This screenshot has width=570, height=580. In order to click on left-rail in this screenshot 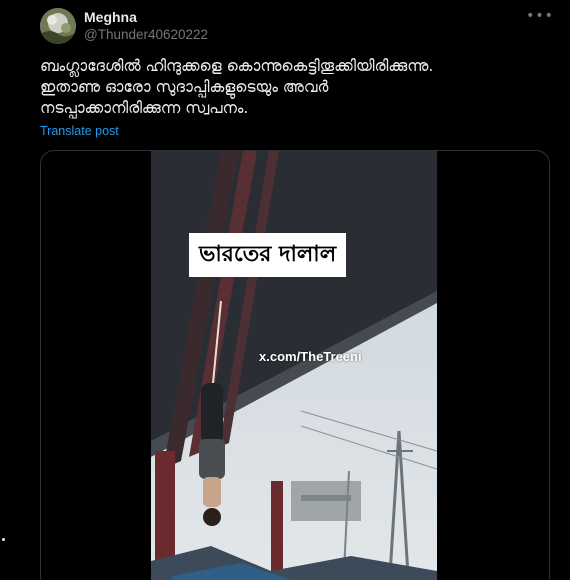, I will do `click(4, 290)`.